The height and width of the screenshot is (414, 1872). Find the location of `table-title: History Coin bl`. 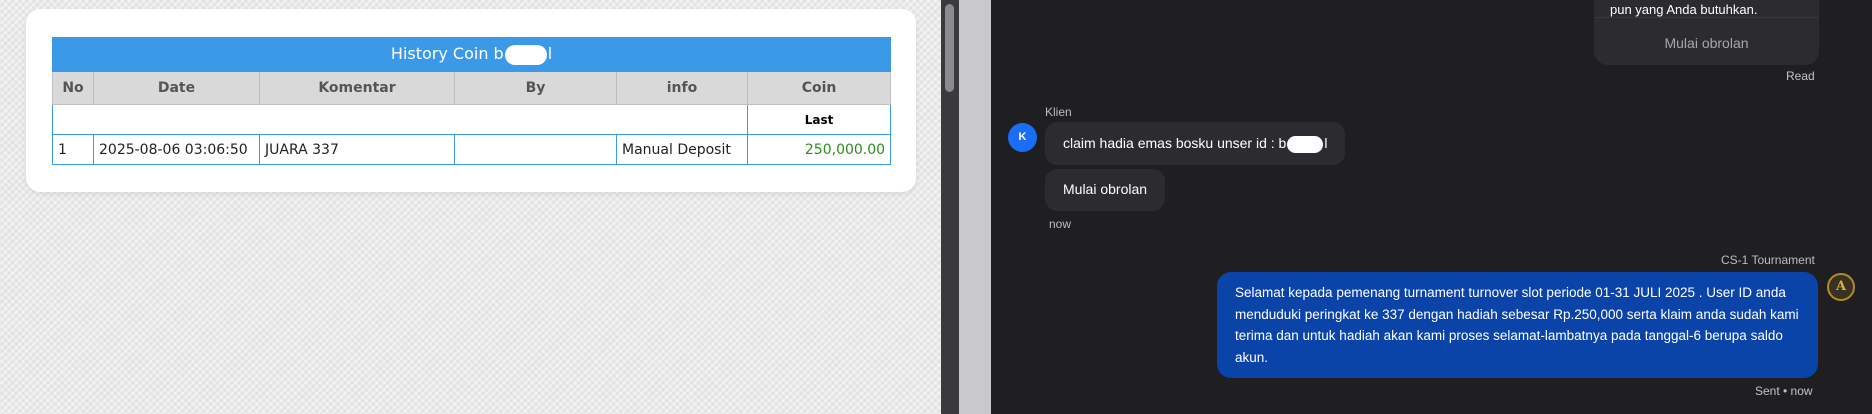

table-title: History Coin bl is located at coordinates (471, 54).